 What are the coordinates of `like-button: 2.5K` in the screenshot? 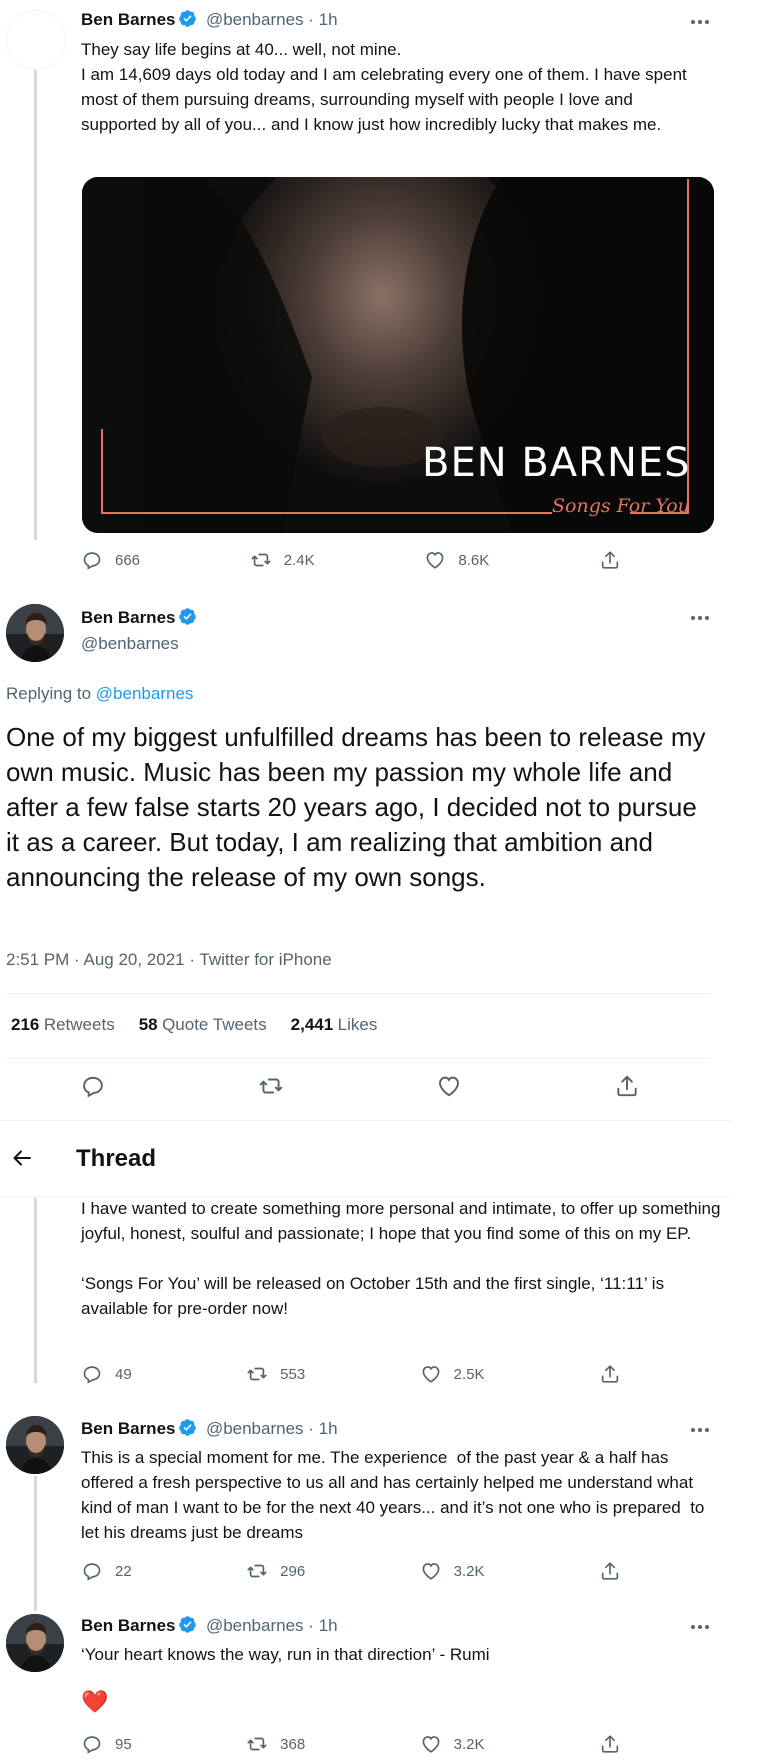 It's located at (452, 1374).